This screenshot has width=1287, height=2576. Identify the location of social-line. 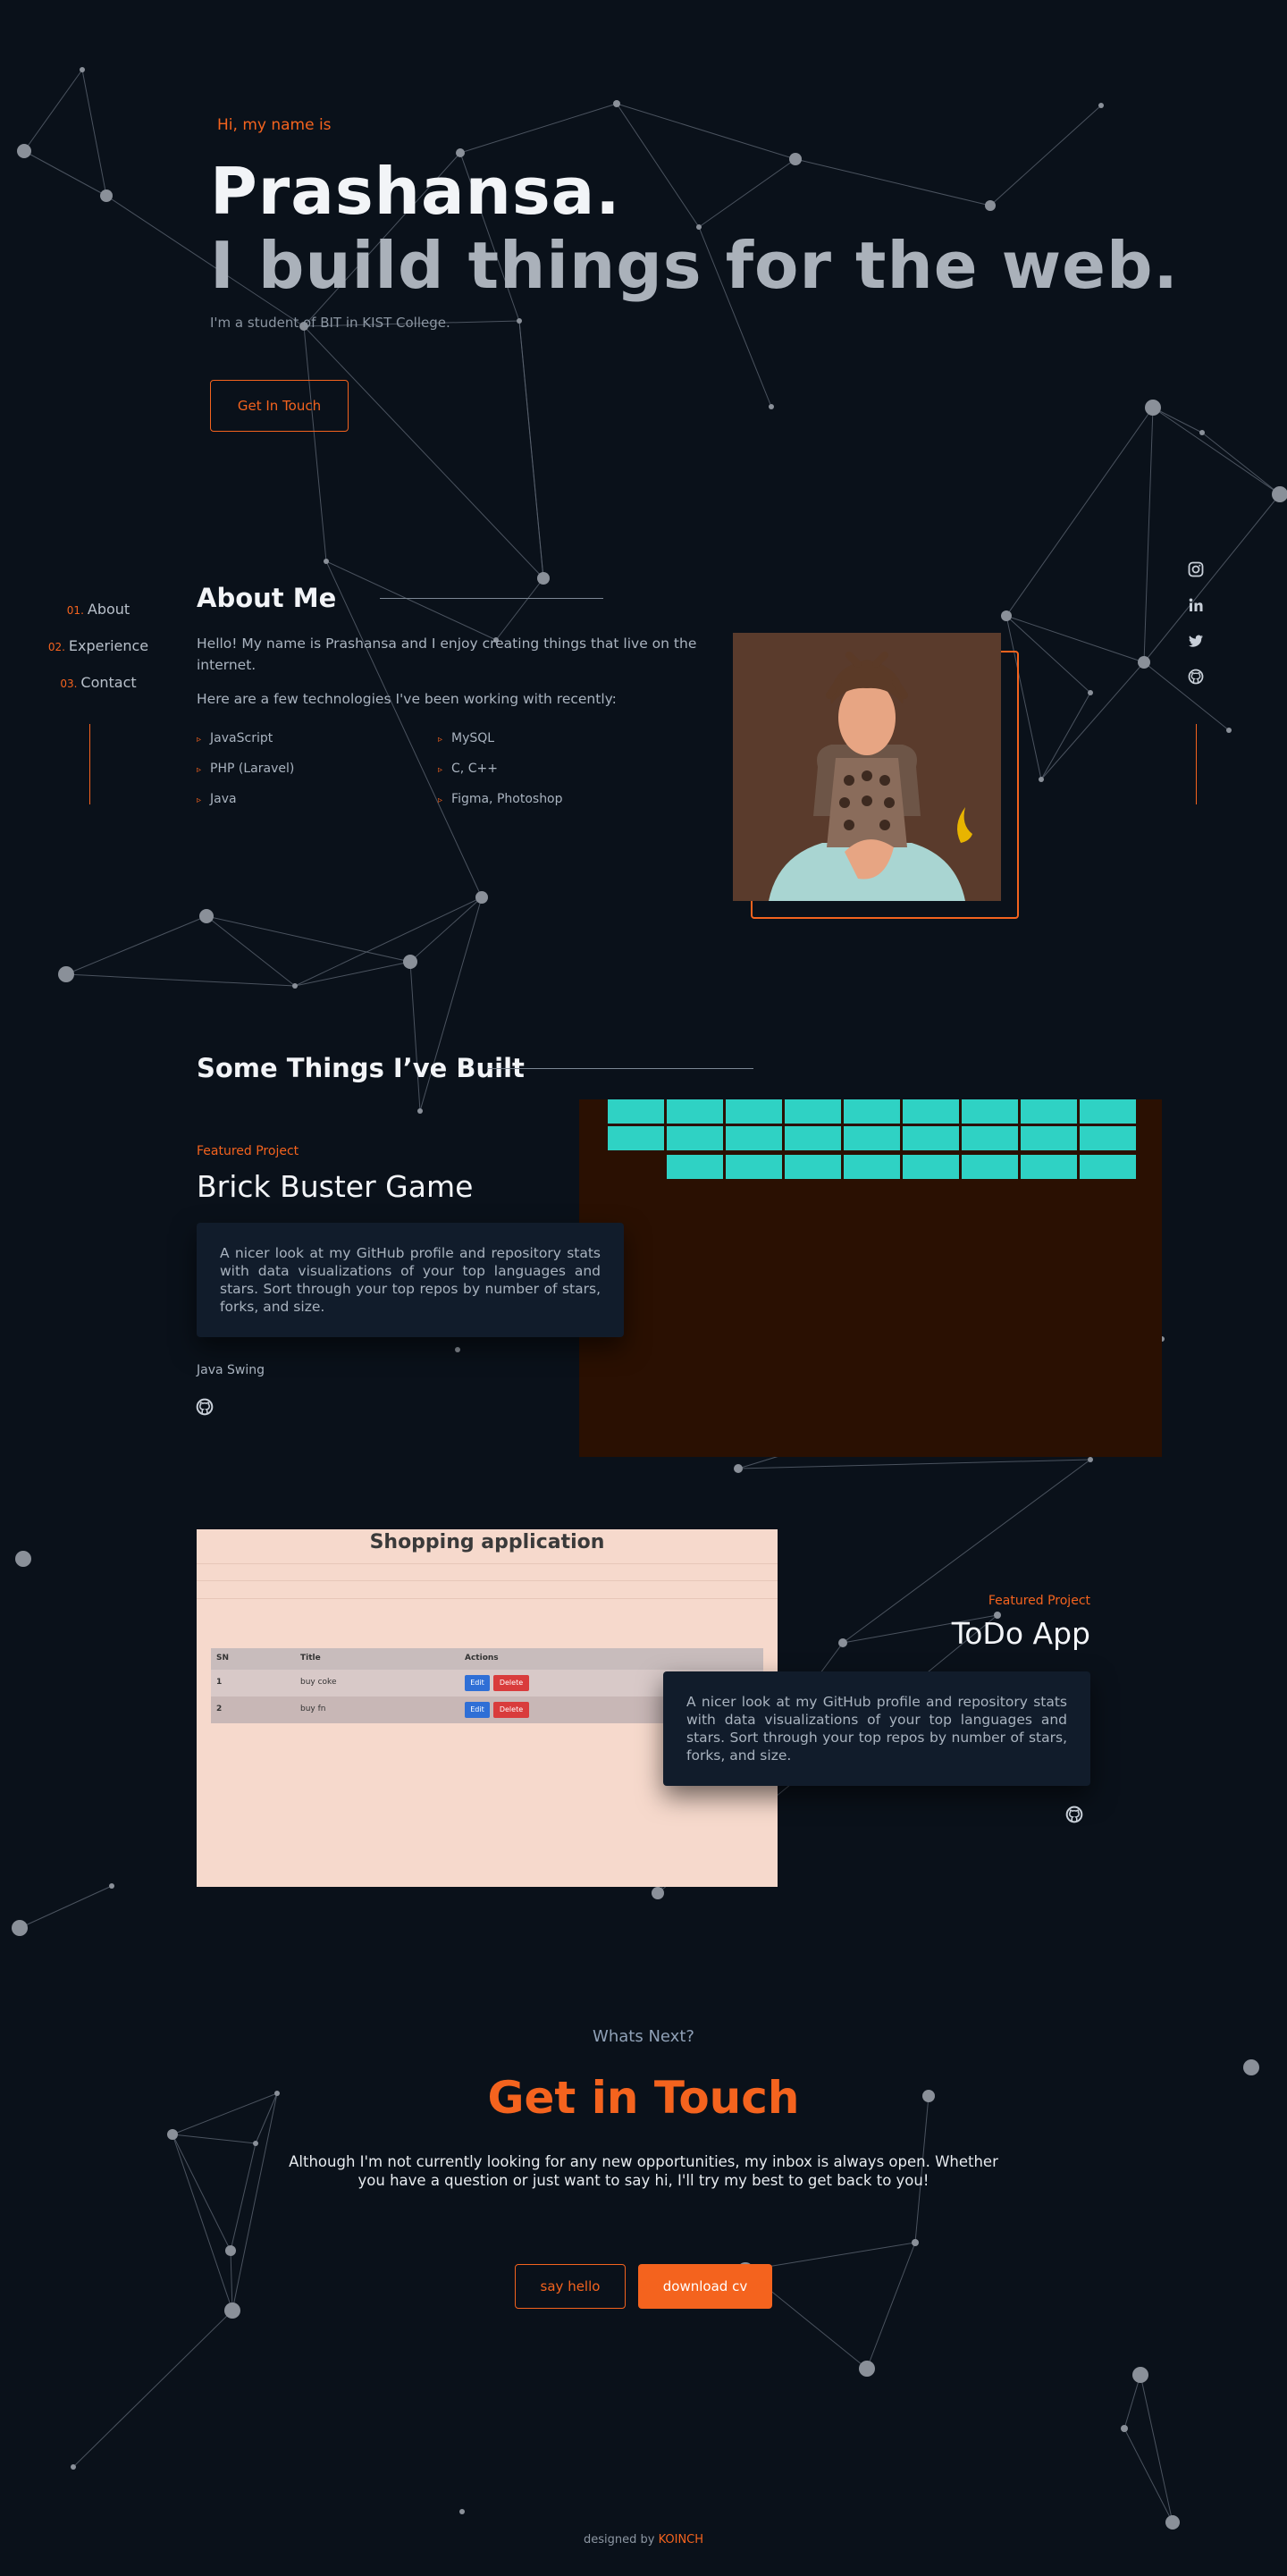
(1197, 764).